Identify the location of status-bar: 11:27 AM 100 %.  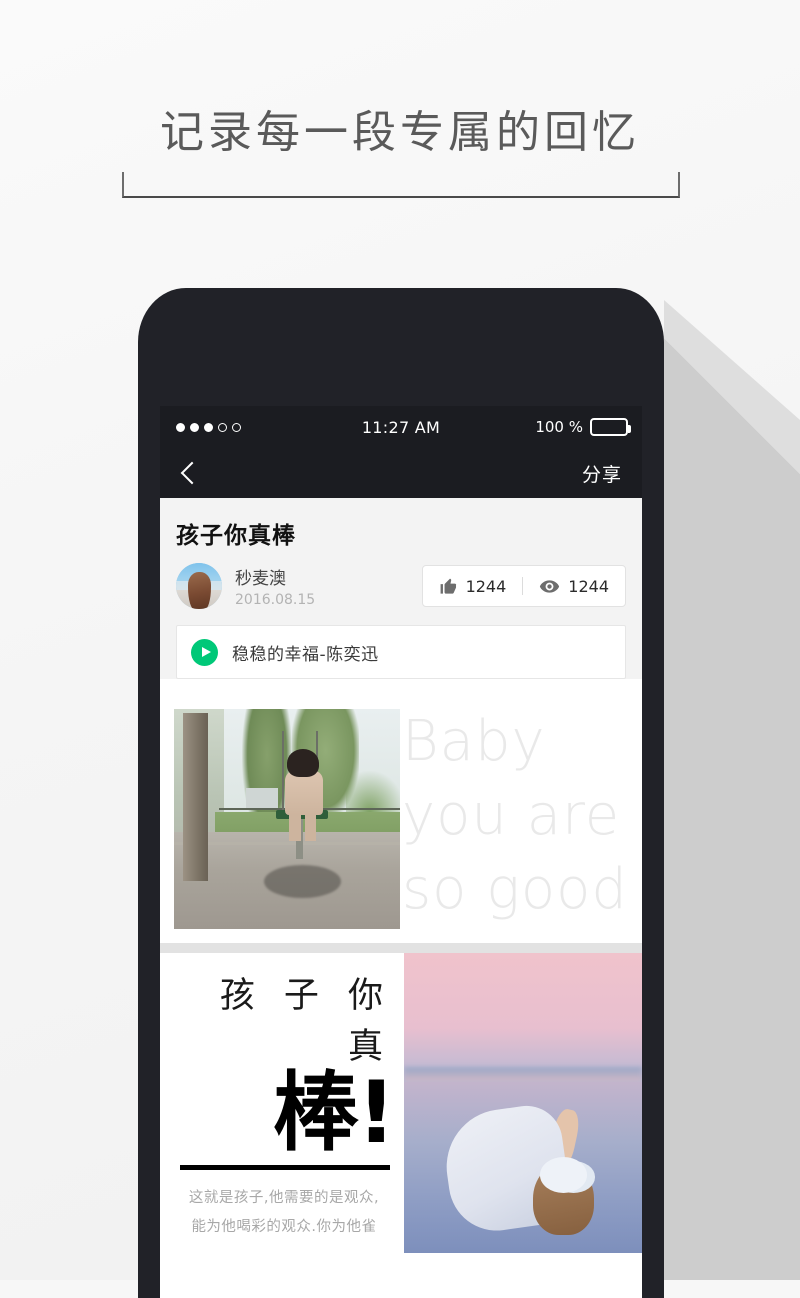
(401, 427).